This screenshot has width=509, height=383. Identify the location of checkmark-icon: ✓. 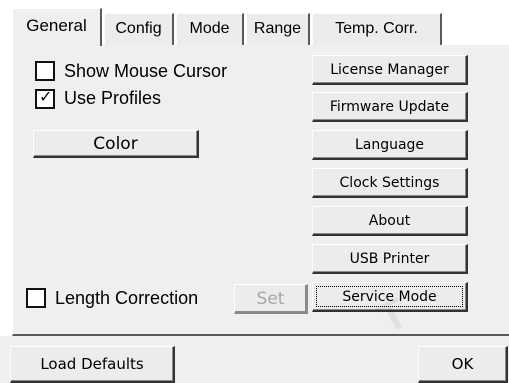
(46, 97).